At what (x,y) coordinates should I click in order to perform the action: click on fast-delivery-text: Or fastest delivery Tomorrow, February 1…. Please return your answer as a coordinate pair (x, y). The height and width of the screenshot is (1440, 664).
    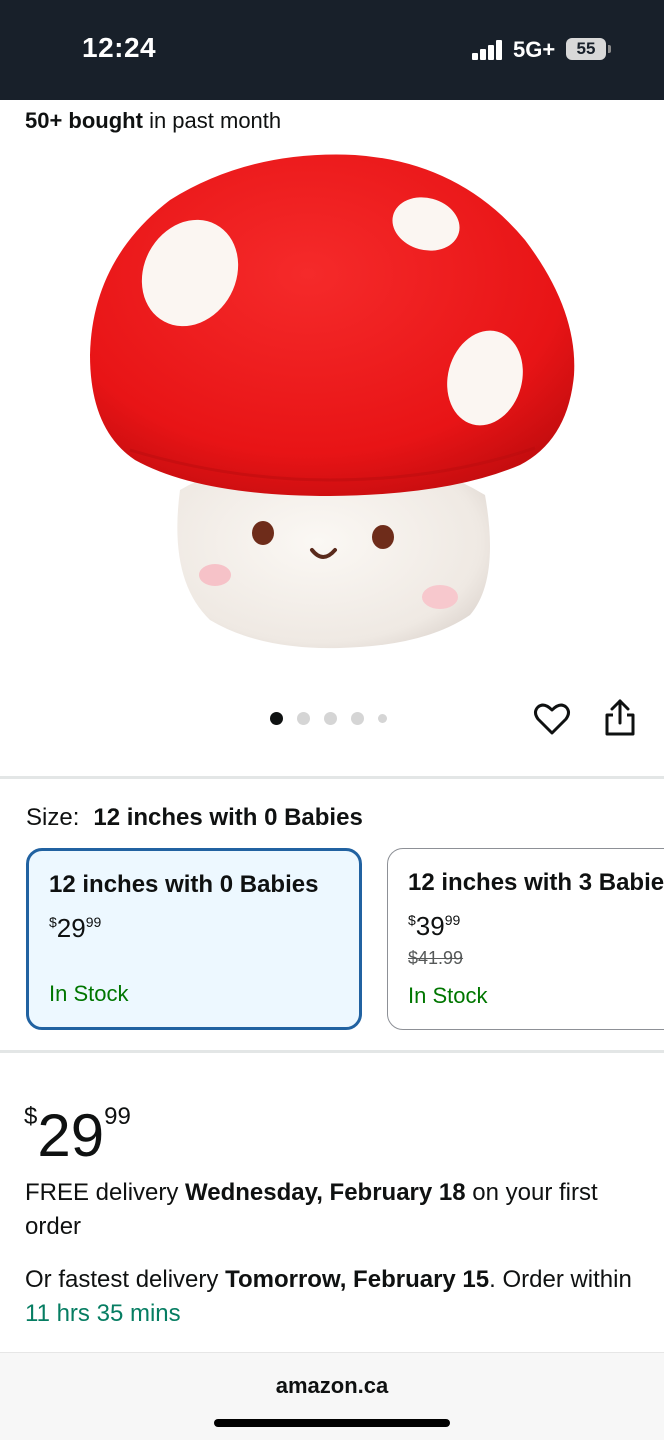
    Looking at the image, I should click on (328, 1296).